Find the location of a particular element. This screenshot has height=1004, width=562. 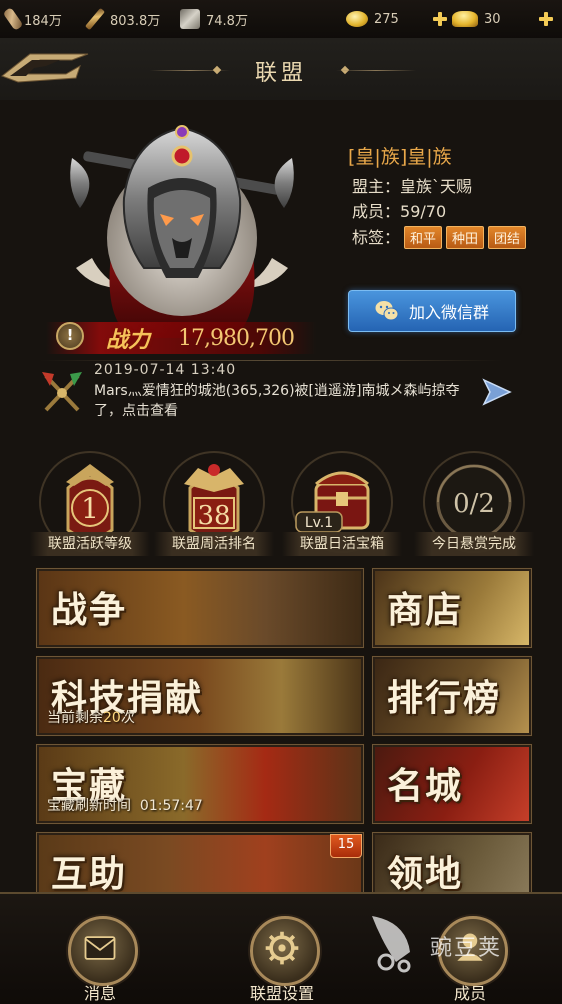

join-wechat-button: 加入微信群 is located at coordinates (432, 311).